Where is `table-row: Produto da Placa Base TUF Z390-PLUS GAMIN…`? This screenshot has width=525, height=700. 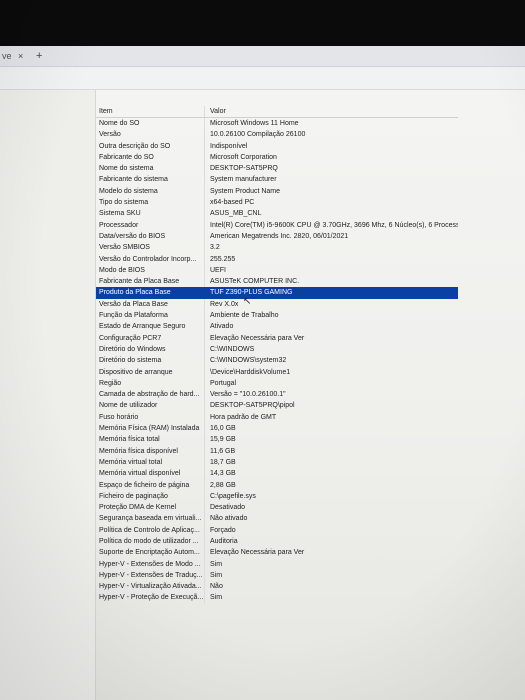 table-row: Produto da Placa Base TUF Z390-PLUS GAMIN… is located at coordinates (277, 293).